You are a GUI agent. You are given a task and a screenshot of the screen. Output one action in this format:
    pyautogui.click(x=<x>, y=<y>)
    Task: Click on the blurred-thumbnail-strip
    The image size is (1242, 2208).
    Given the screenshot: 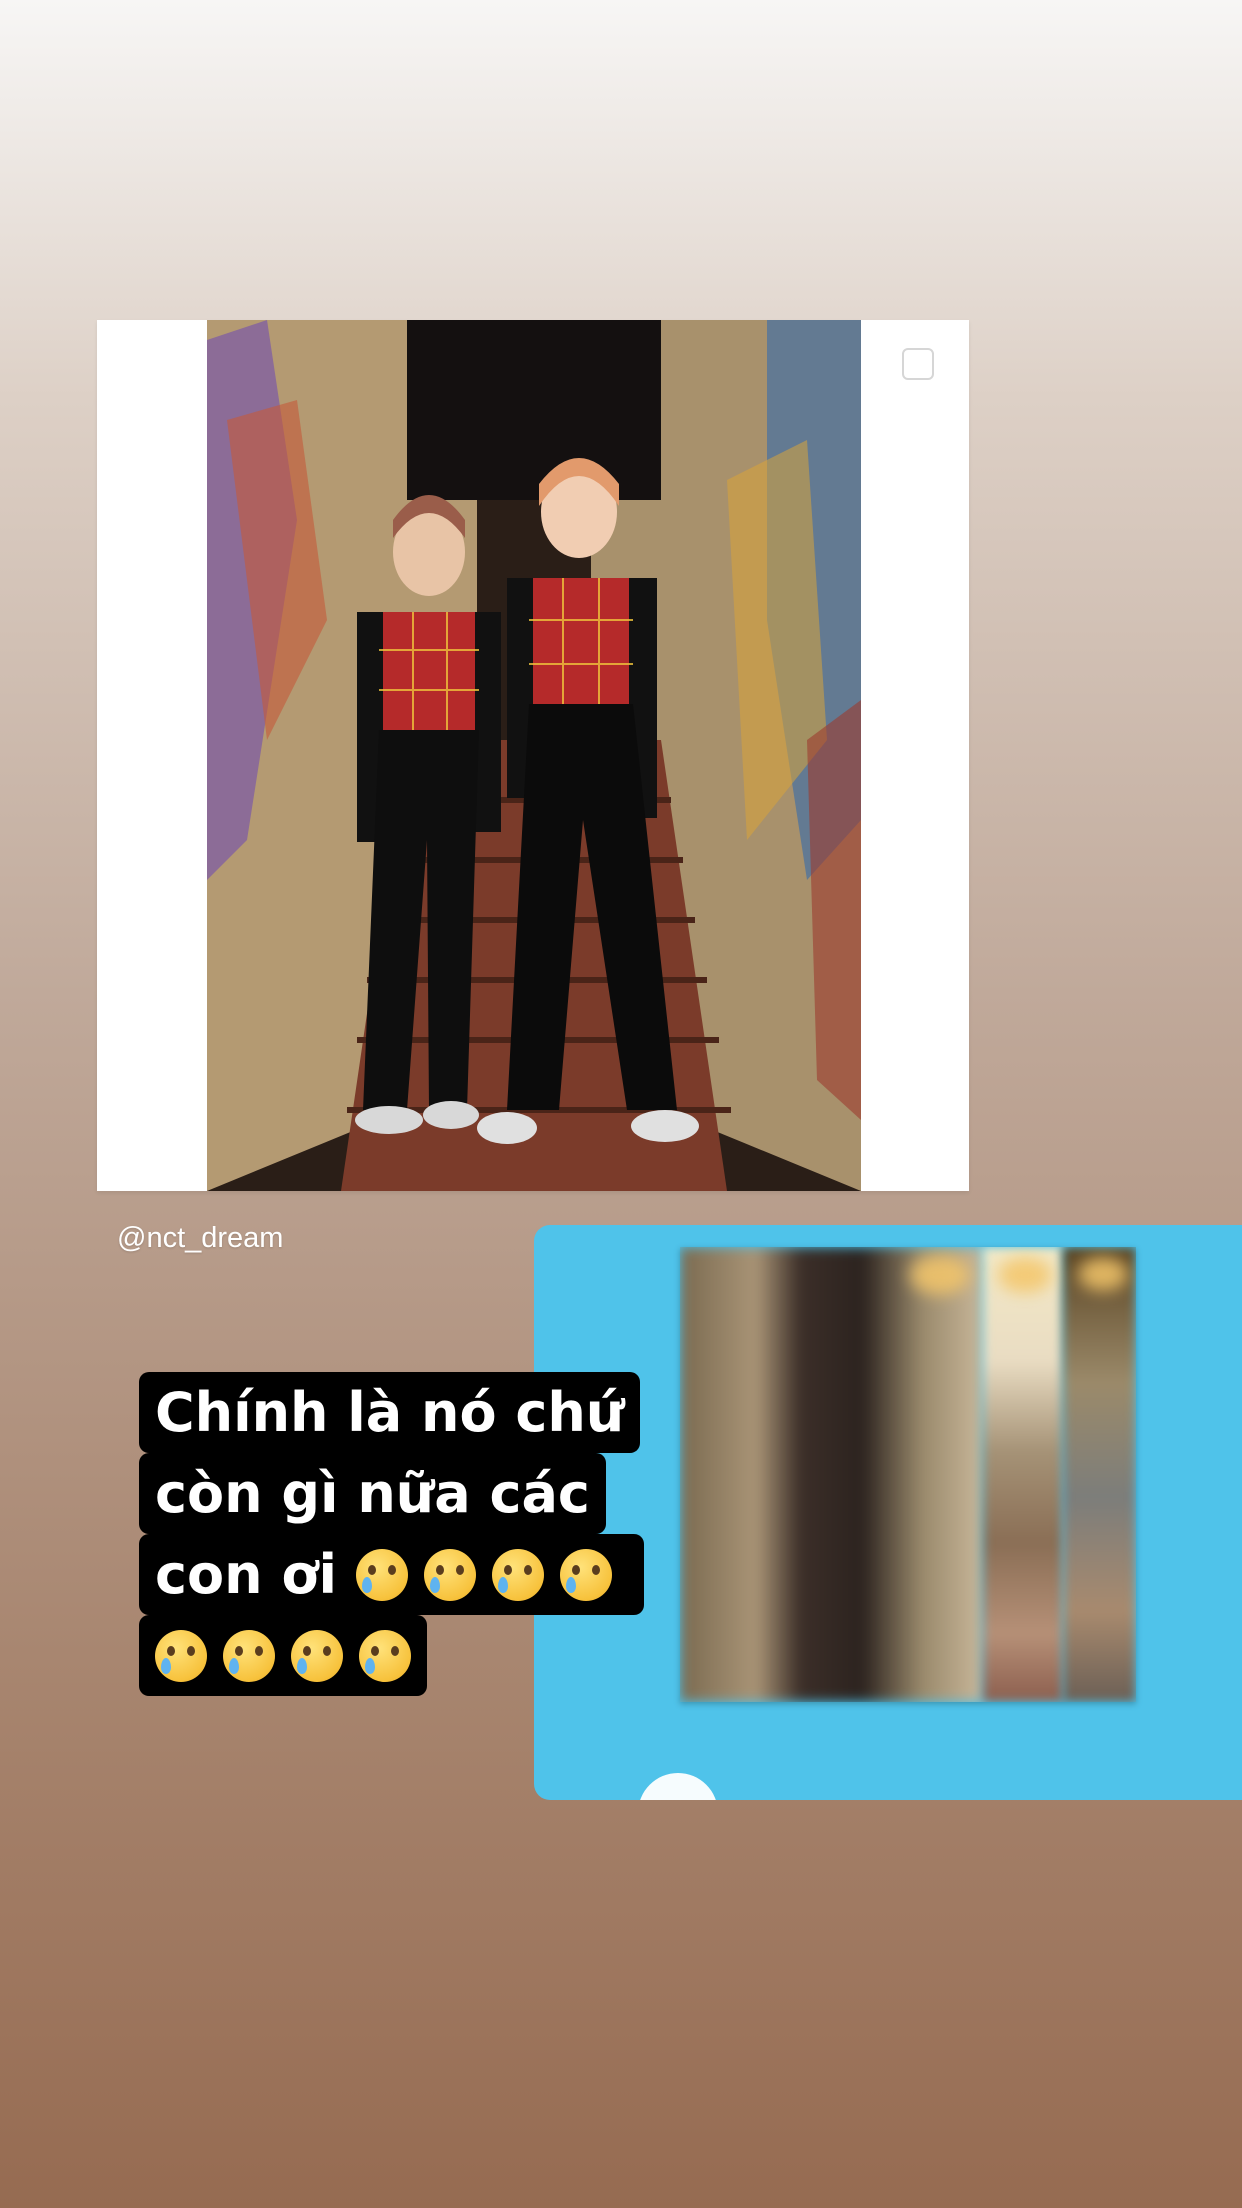 What is the action you would take?
    pyautogui.click(x=908, y=1474)
    